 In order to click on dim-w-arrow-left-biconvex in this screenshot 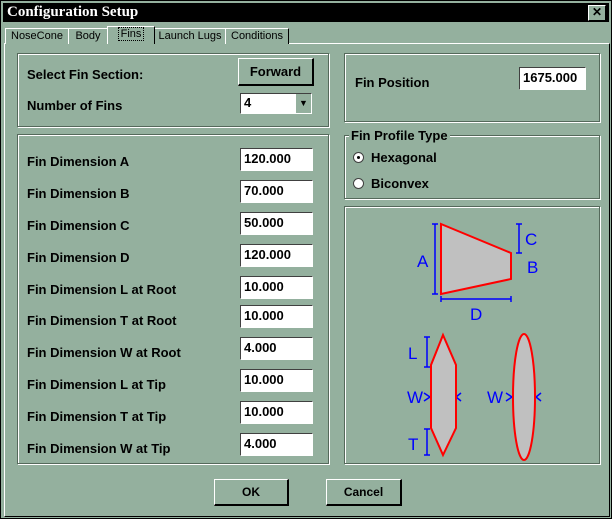, I will do `click(509, 397)`.